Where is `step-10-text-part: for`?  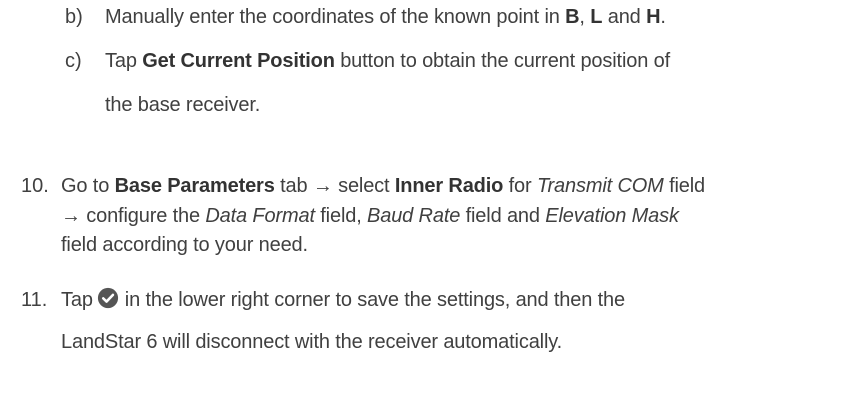
step-10-text-part: for is located at coordinates (520, 186).